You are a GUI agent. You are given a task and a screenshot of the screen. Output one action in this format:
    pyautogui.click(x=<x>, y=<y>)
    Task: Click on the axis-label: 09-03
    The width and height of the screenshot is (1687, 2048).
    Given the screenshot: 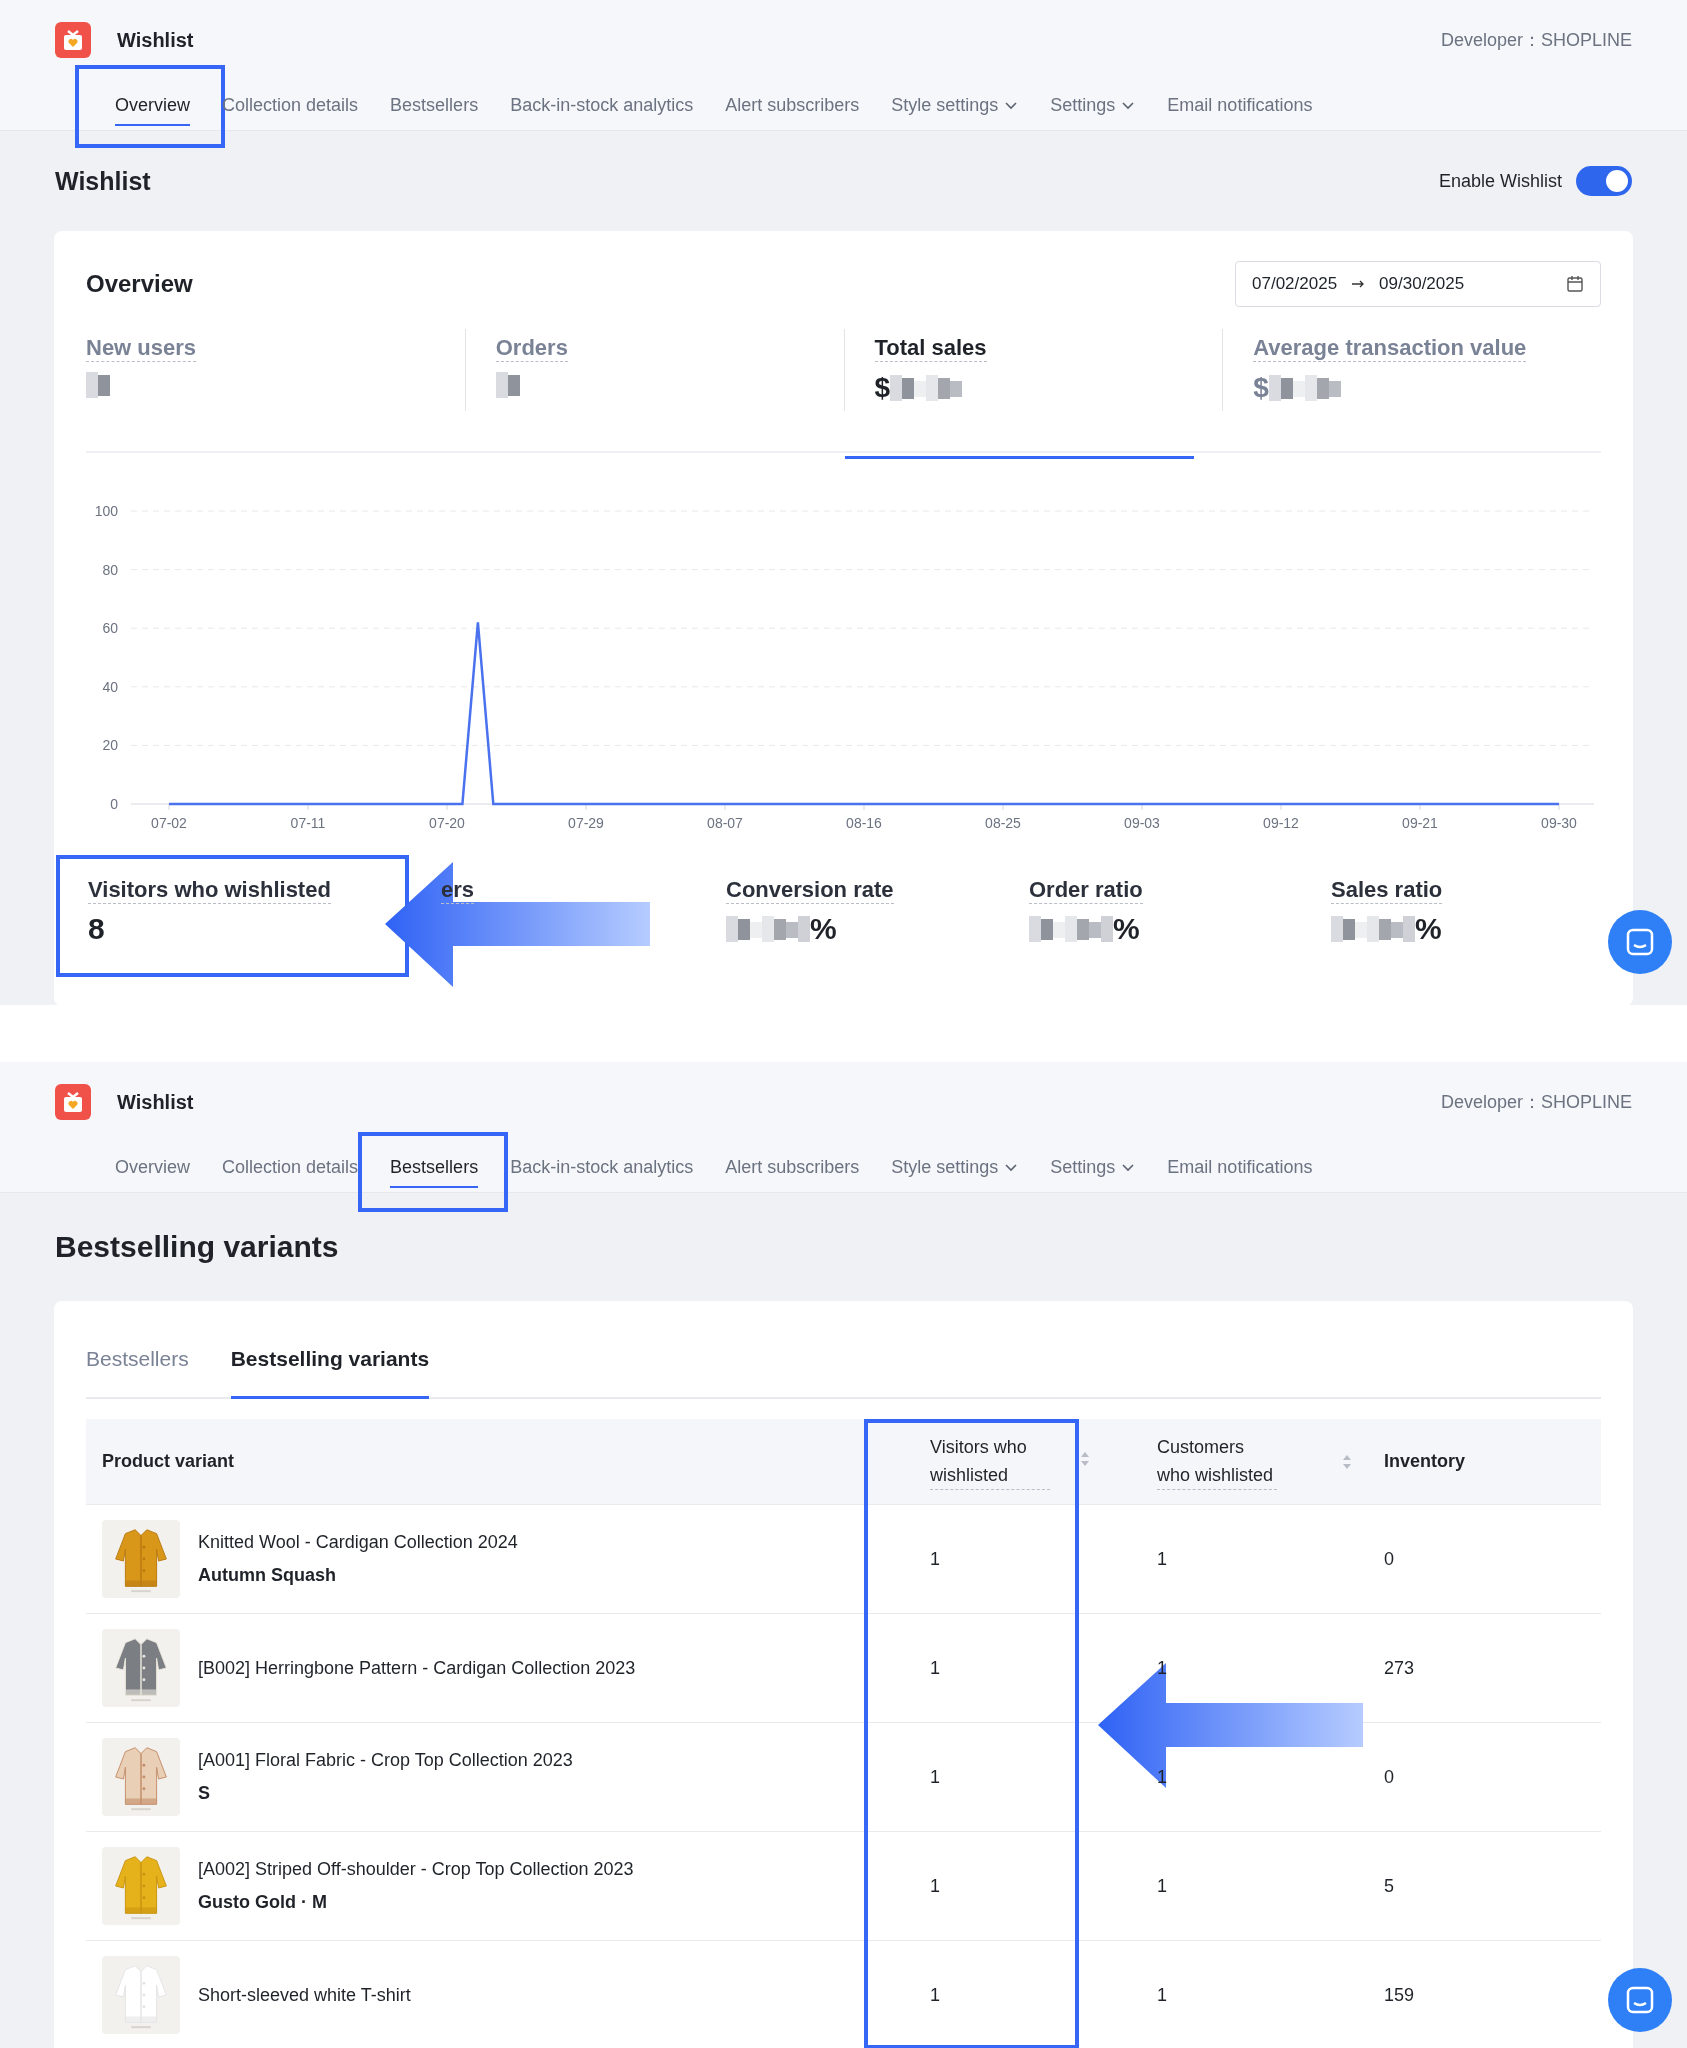 What is the action you would take?
    pyautogui.click(x=1142, y=823)
    